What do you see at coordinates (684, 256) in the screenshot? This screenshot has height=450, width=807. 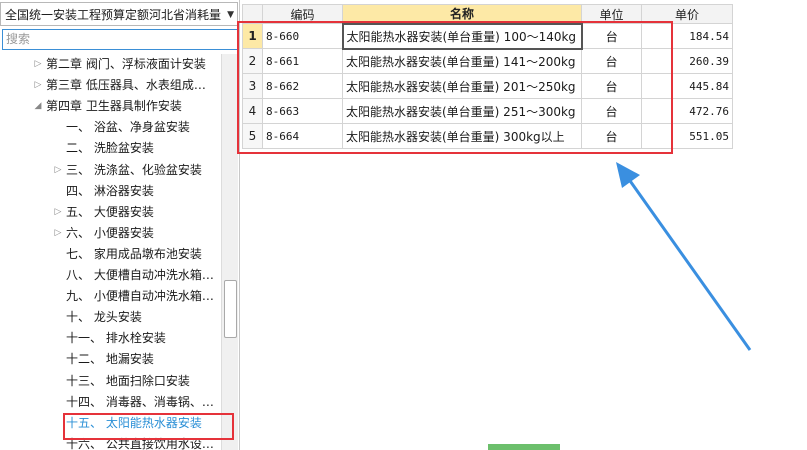 I see `annotation-arrow` at bounding box center [684, 256].